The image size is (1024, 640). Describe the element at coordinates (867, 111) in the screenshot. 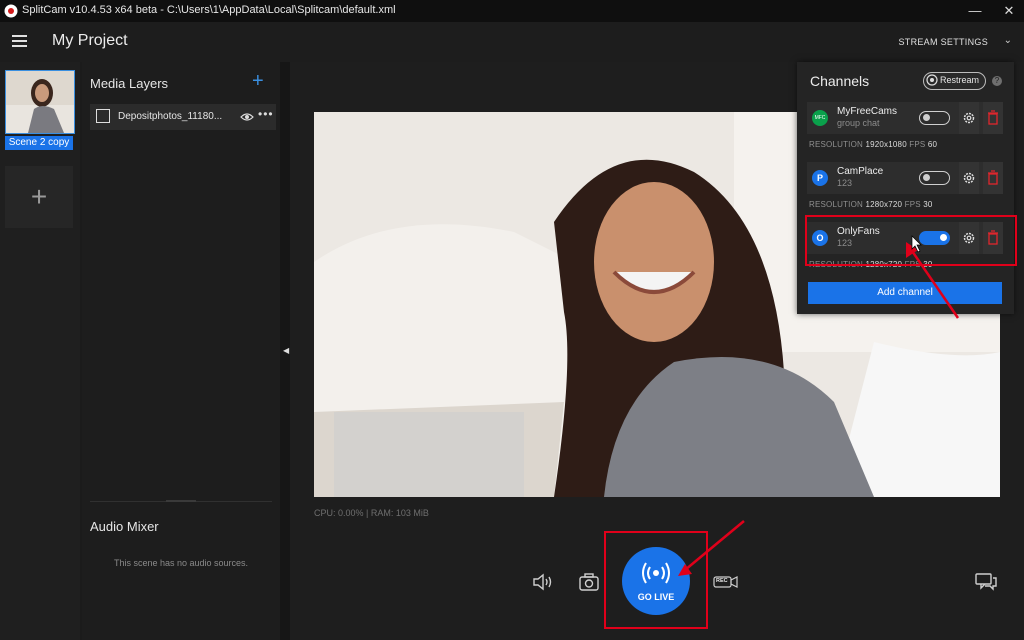

I see `channel-name: MyFreeCams` at that location.